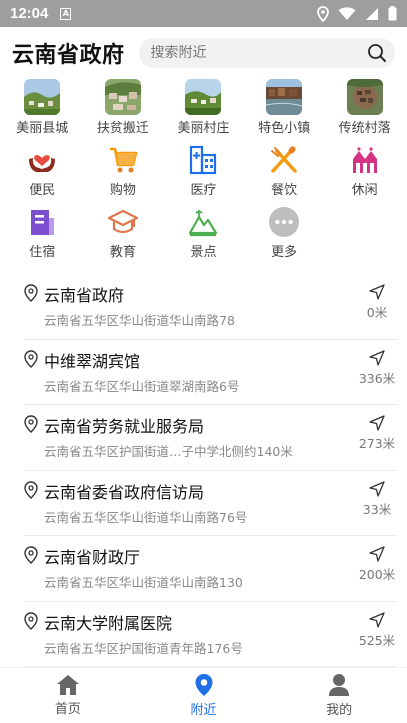 This screenshot has width=407, height=723. I want to click on status-time: 12:04, so click(29, 13).